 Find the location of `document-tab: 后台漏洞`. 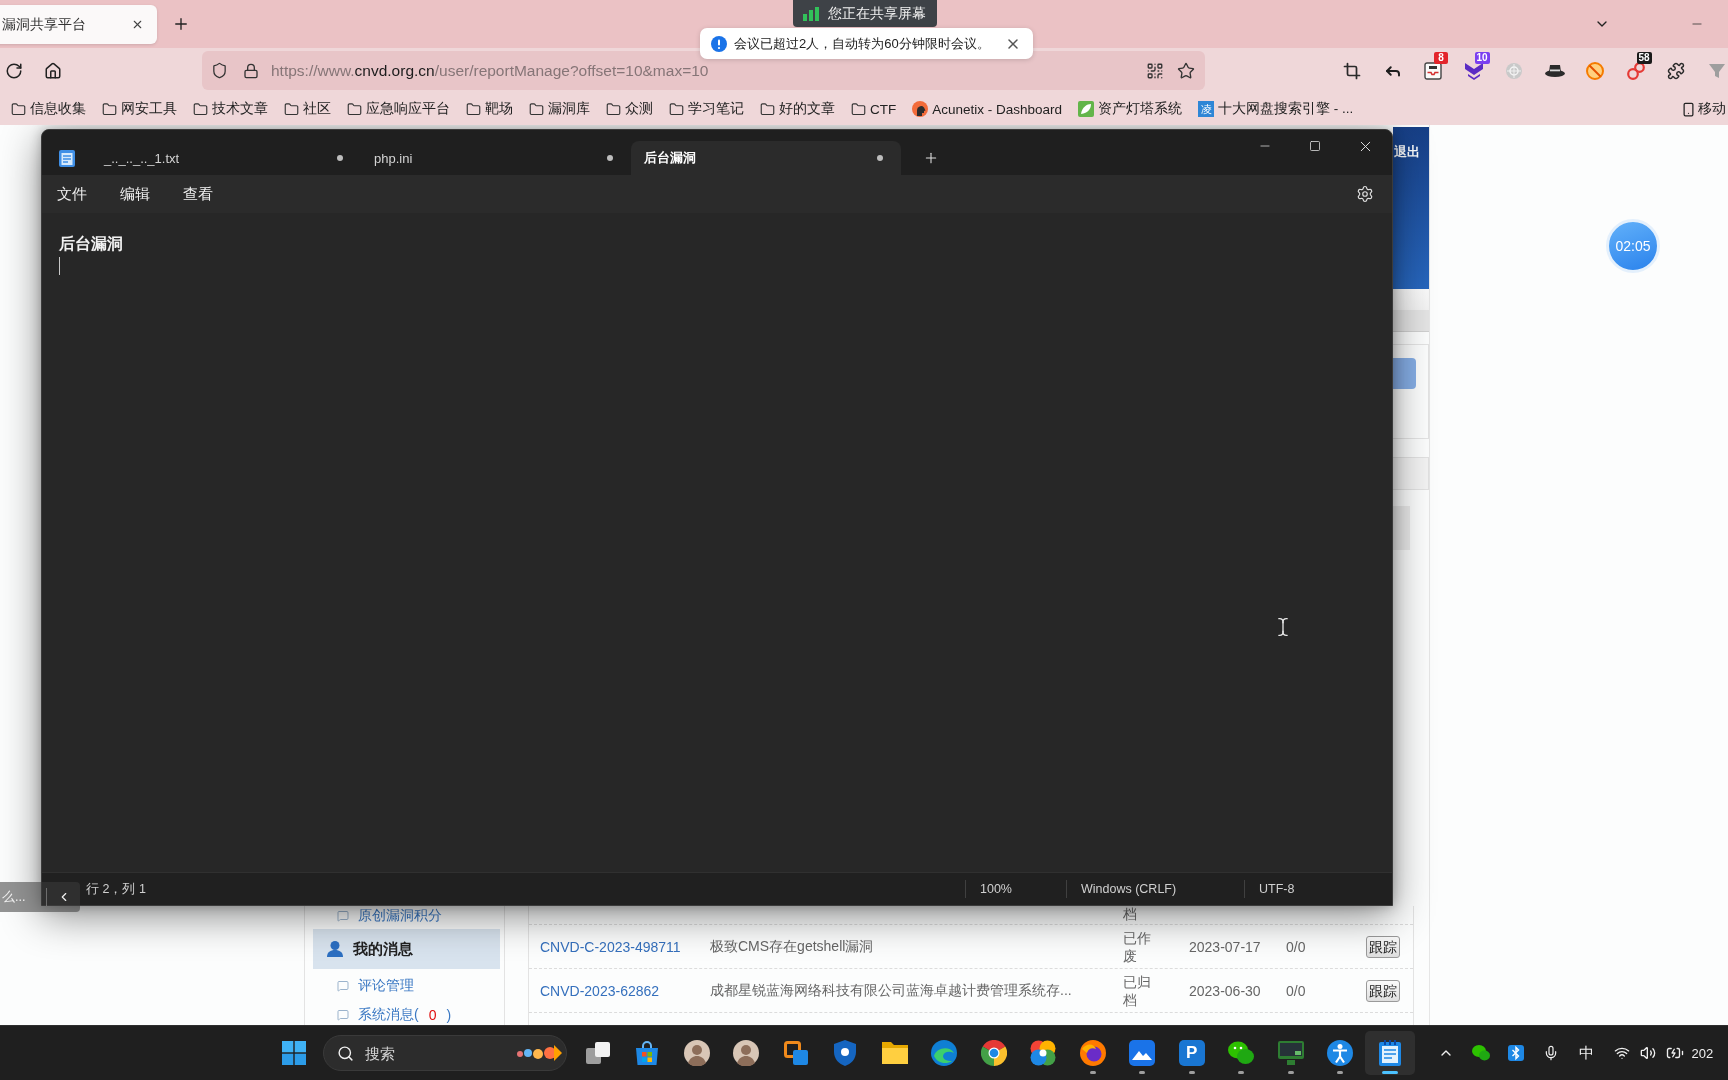

document-tab: 后台漏洞 is located at coordinates (766, 158).